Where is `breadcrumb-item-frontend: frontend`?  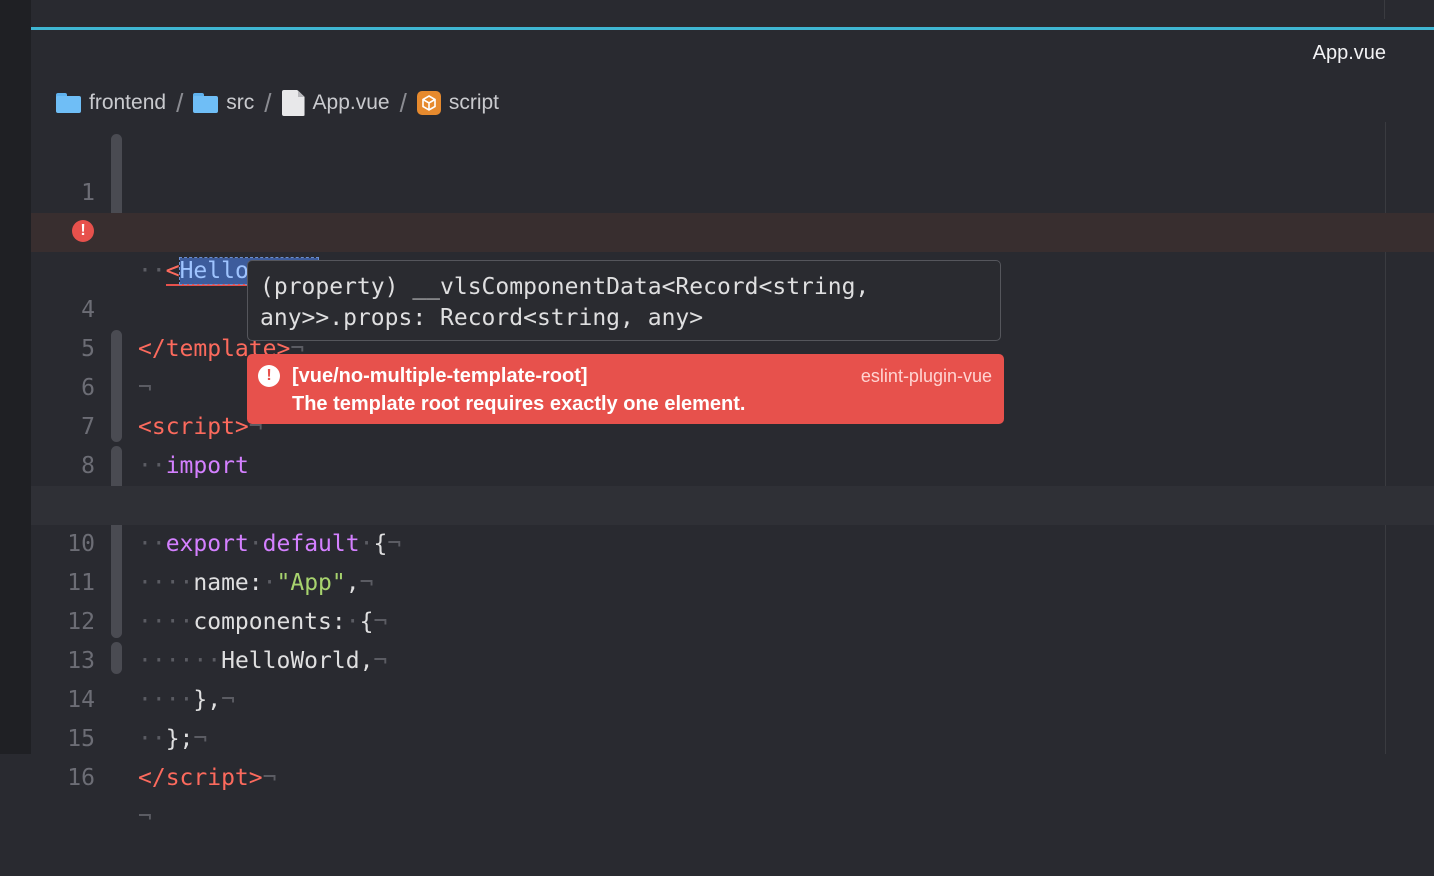 breadcrumb-item-frontend: frontend is located at coordinates (111, 103).